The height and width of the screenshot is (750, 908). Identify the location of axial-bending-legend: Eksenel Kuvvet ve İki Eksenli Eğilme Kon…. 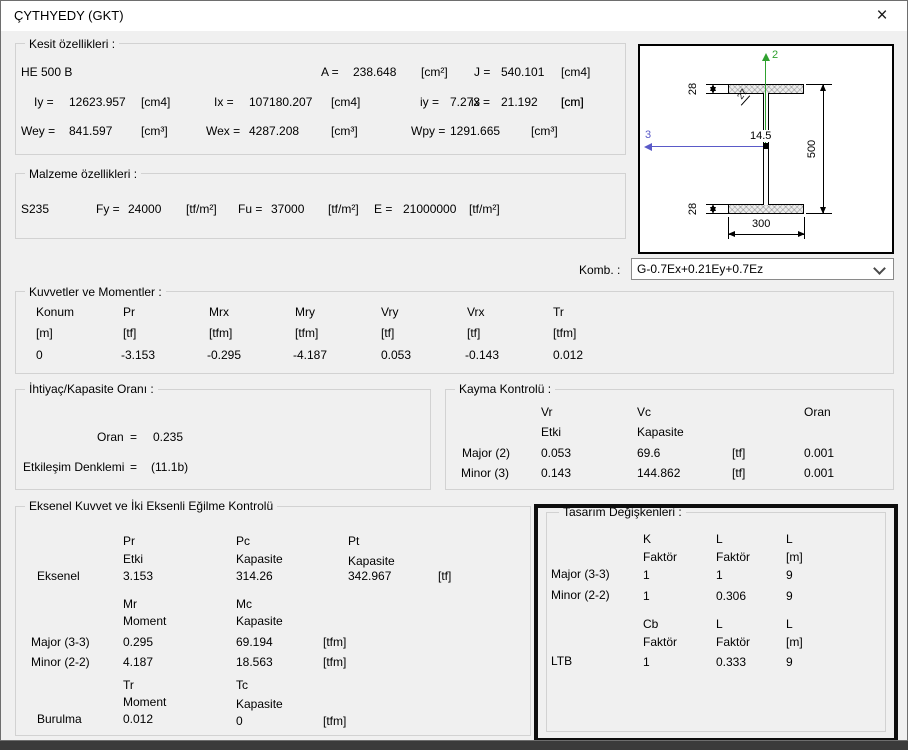
(151, 506).